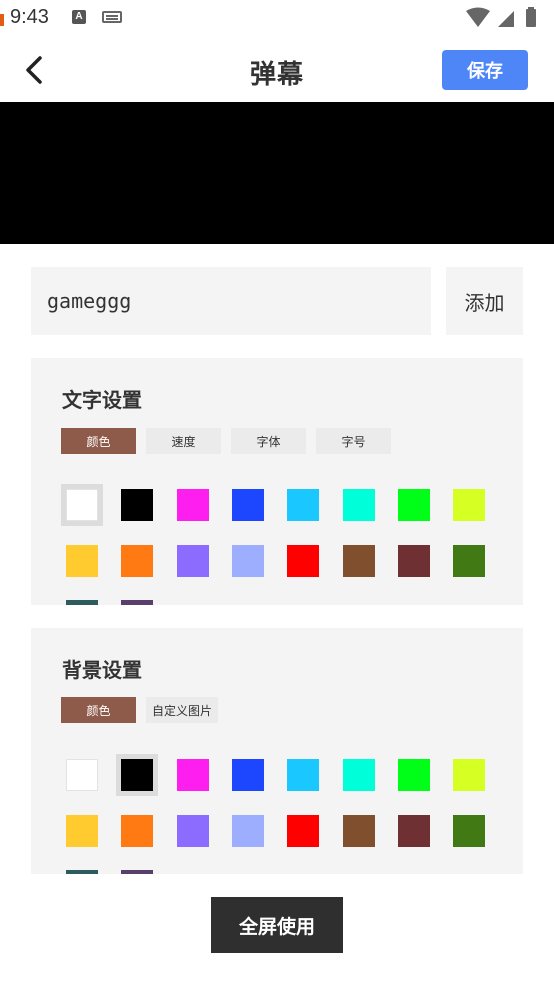 This screenshot has height=986, width=554. What do you see at coordinates (79, 17) in the screenshot?
I see `notification-a-icon: A` at bounding box center [79, 17].